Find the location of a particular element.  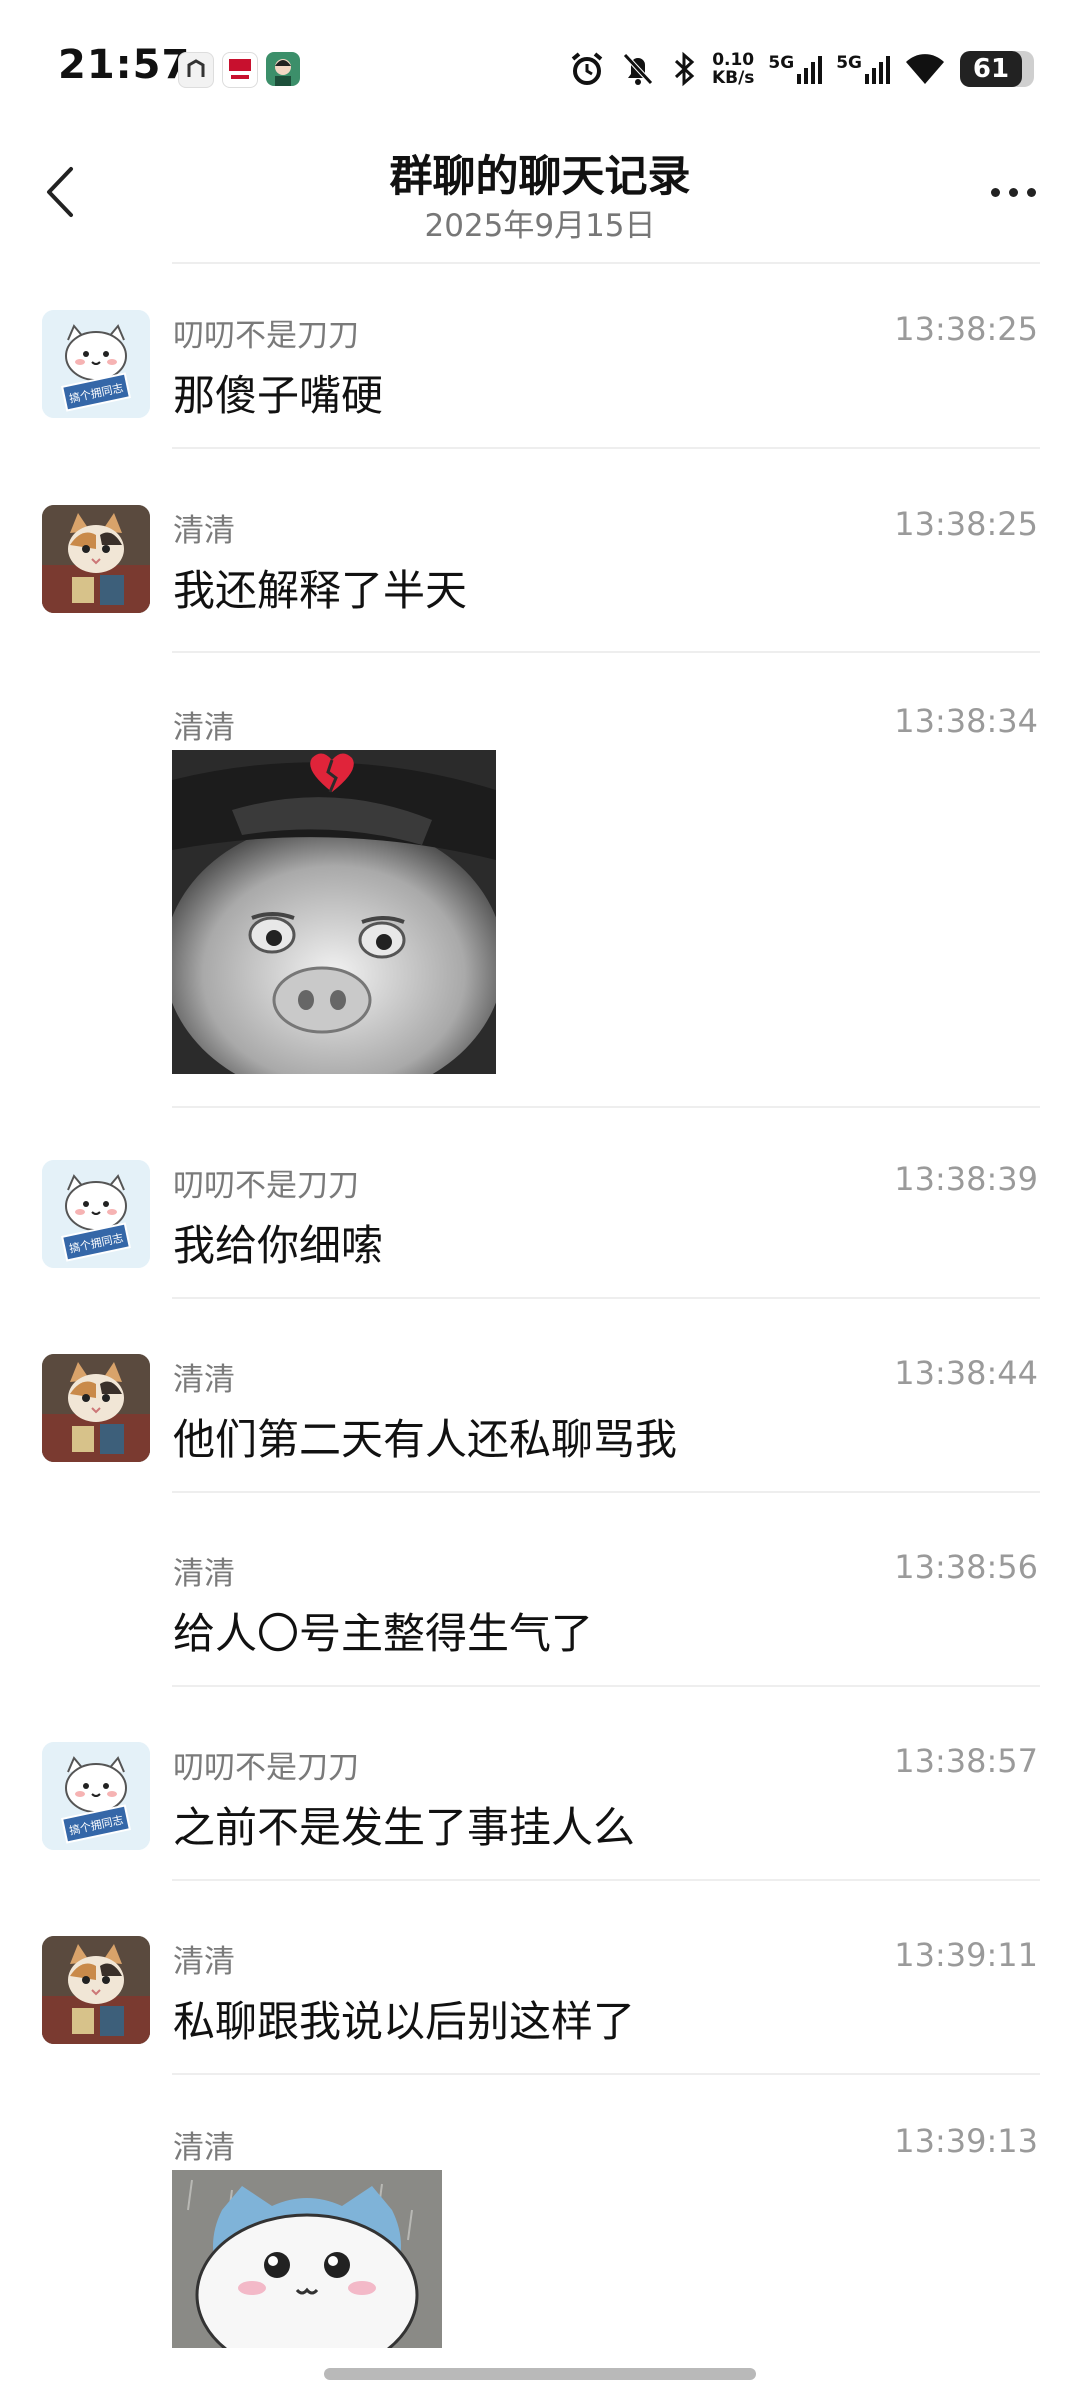

title-bar: 群聊的聊天记录 2025年9月15日 is located at coordinates (540, 190).